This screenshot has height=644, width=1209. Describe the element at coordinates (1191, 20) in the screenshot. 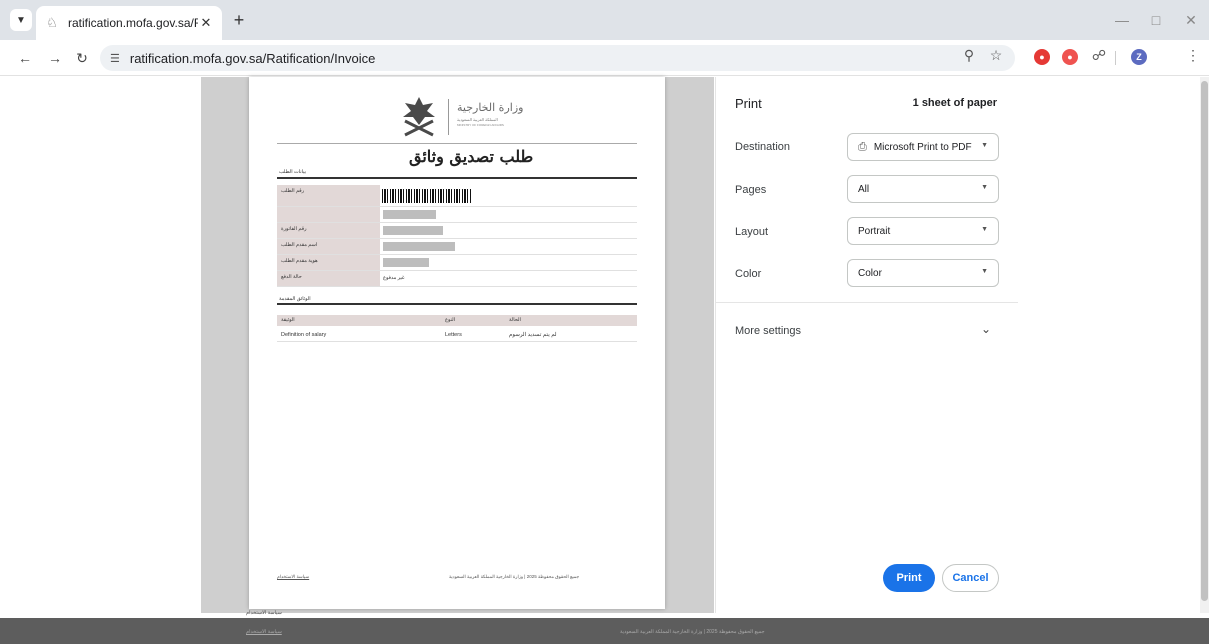

I see `close-window-icon: ✕` at that location.